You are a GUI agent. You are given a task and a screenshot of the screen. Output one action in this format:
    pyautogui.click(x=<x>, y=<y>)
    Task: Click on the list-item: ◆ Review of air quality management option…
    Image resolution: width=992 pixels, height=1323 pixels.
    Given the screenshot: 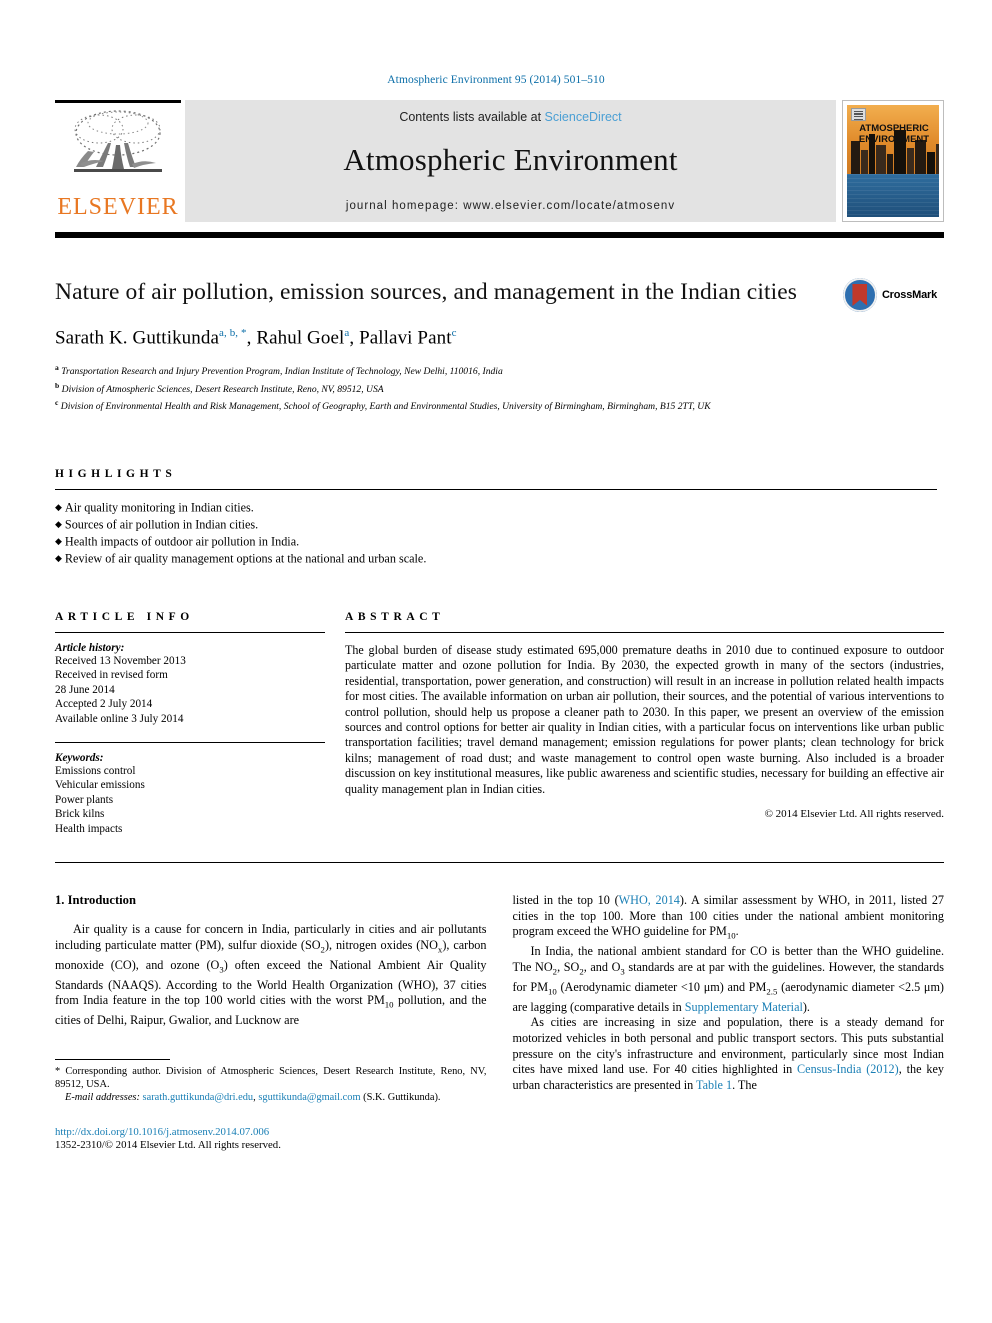 What is the action you would take?
    pyautogui.click(x=496, y=558)
    